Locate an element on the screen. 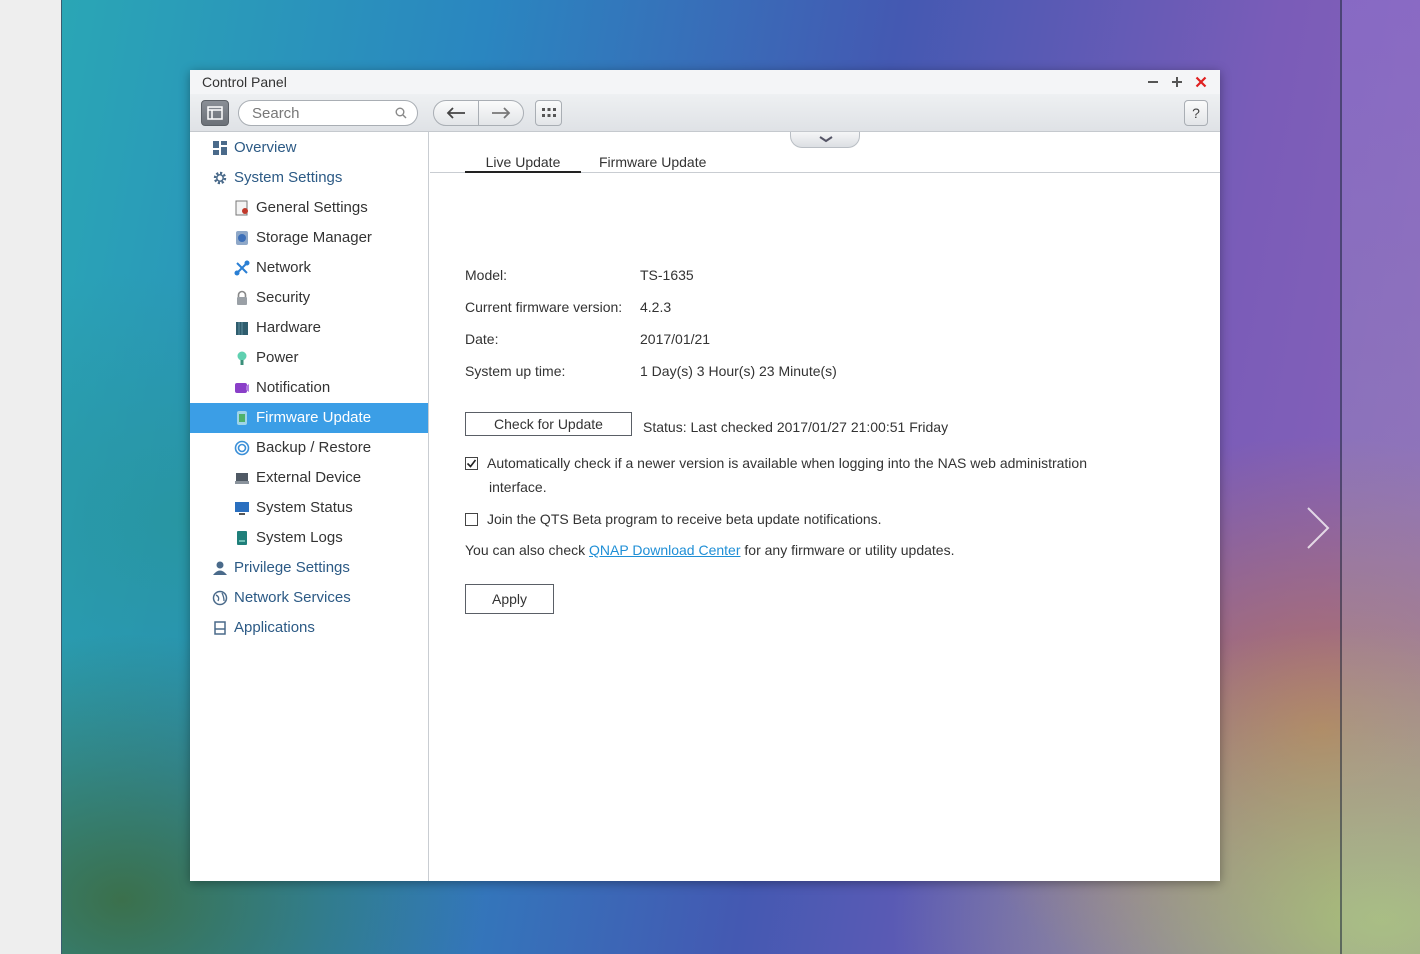 The image size is (1420, 954). sidebar-item-network: Network is located at coordinates (309, 268).